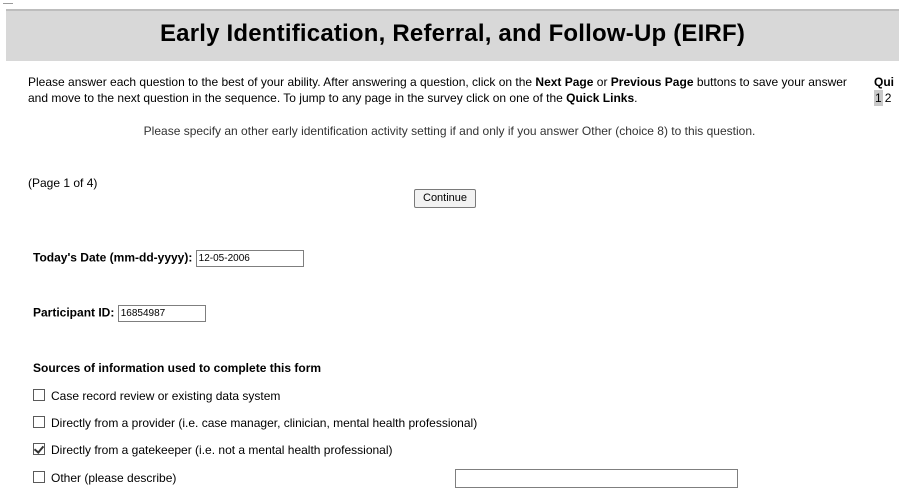 This screenshot has width=899, height=499. I want to click on quick-link-page-2: 2, so click(888, 98).